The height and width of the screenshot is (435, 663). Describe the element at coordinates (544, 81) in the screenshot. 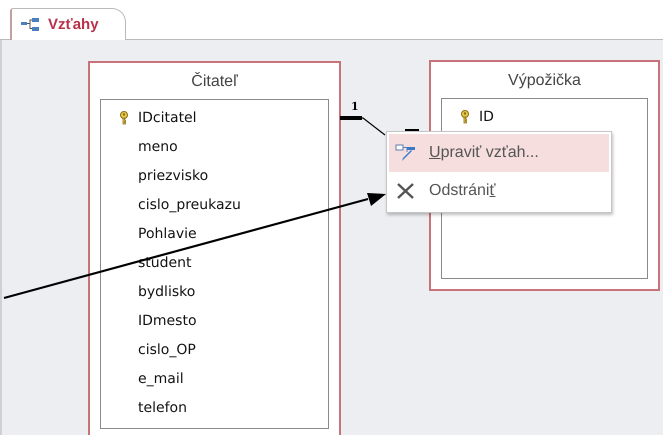

I see `table-title: Výpožička` at that location.